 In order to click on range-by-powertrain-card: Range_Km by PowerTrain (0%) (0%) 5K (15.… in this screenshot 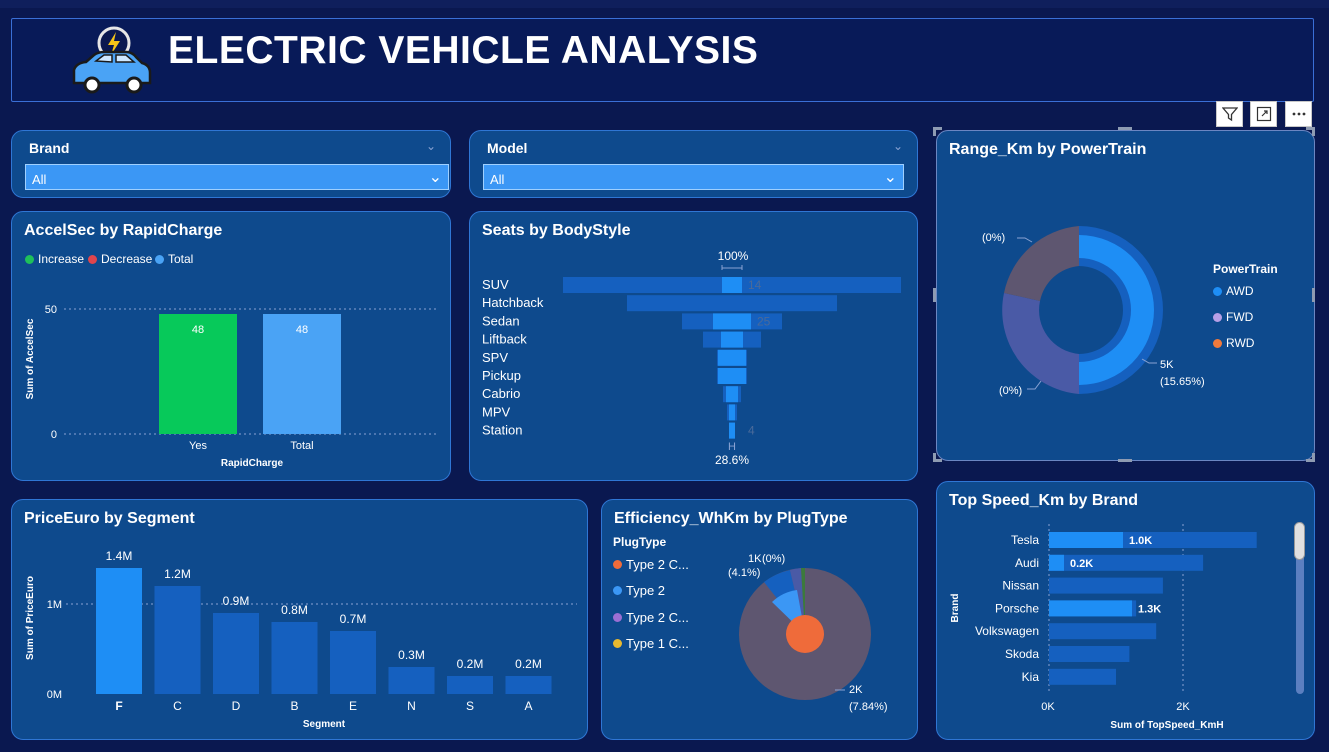, I will do `click(1125, 295)`.